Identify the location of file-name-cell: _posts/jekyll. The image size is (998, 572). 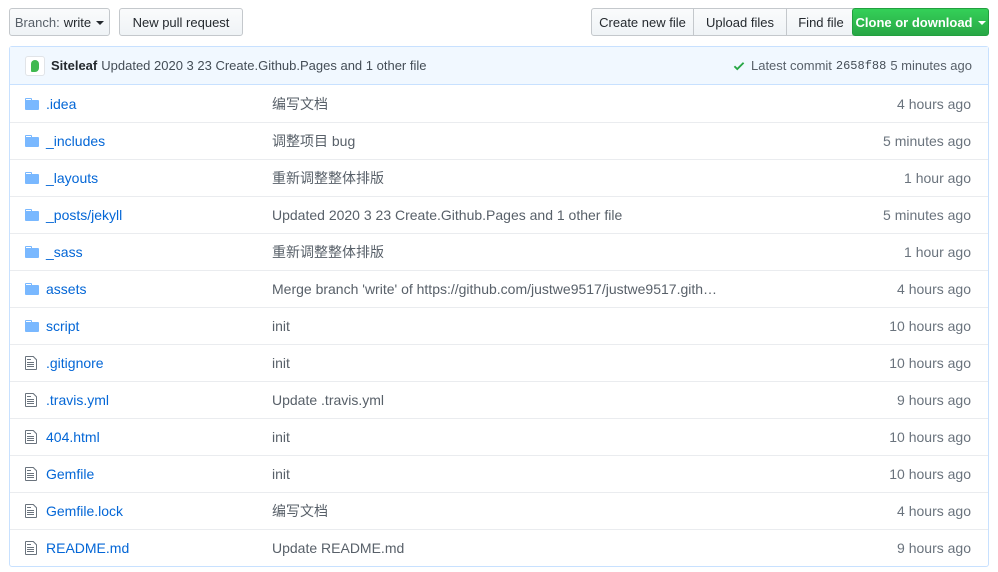
(159, 215).